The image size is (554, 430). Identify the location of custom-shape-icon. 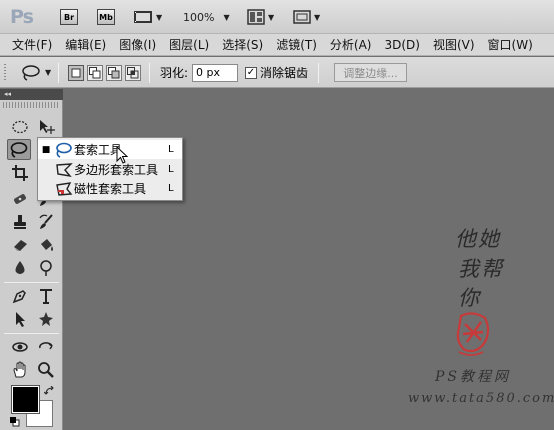
(46, 318).